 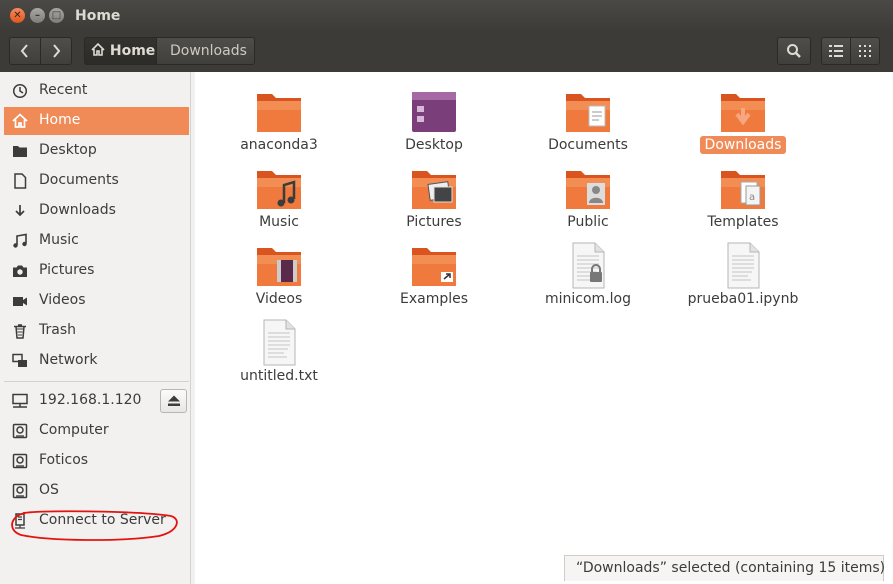 I want to click on file-item: untitled.txt, so click(x=279, y=356).